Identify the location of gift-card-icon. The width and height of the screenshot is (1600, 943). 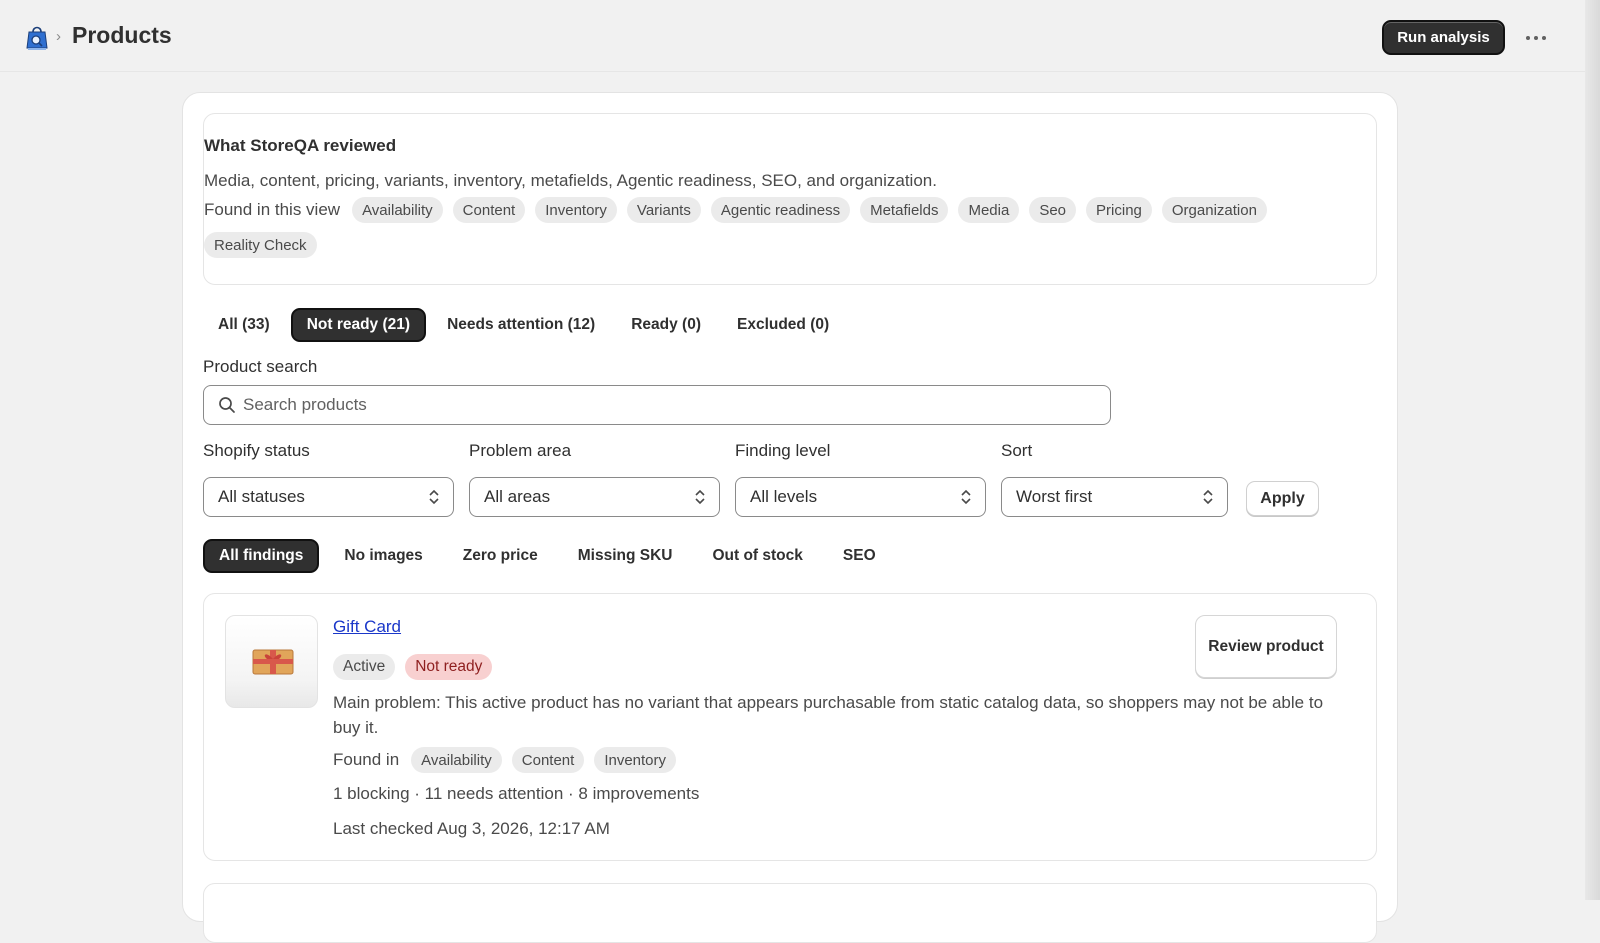
(273, 662).